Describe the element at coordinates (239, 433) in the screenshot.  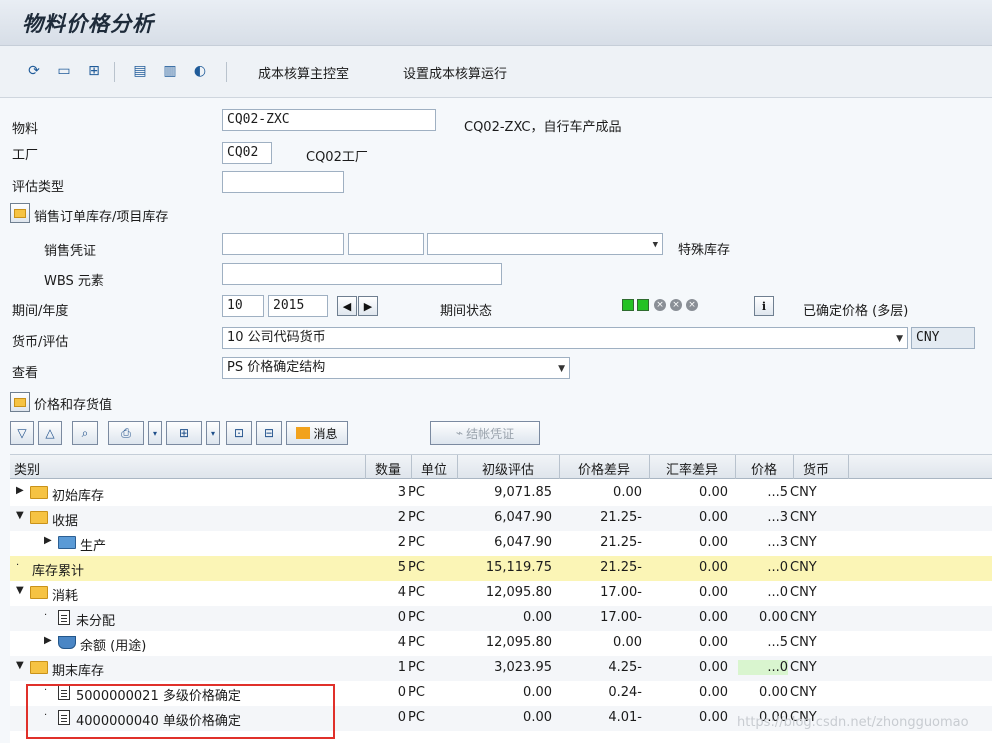
I see `details-icon: ⊡` at that location.